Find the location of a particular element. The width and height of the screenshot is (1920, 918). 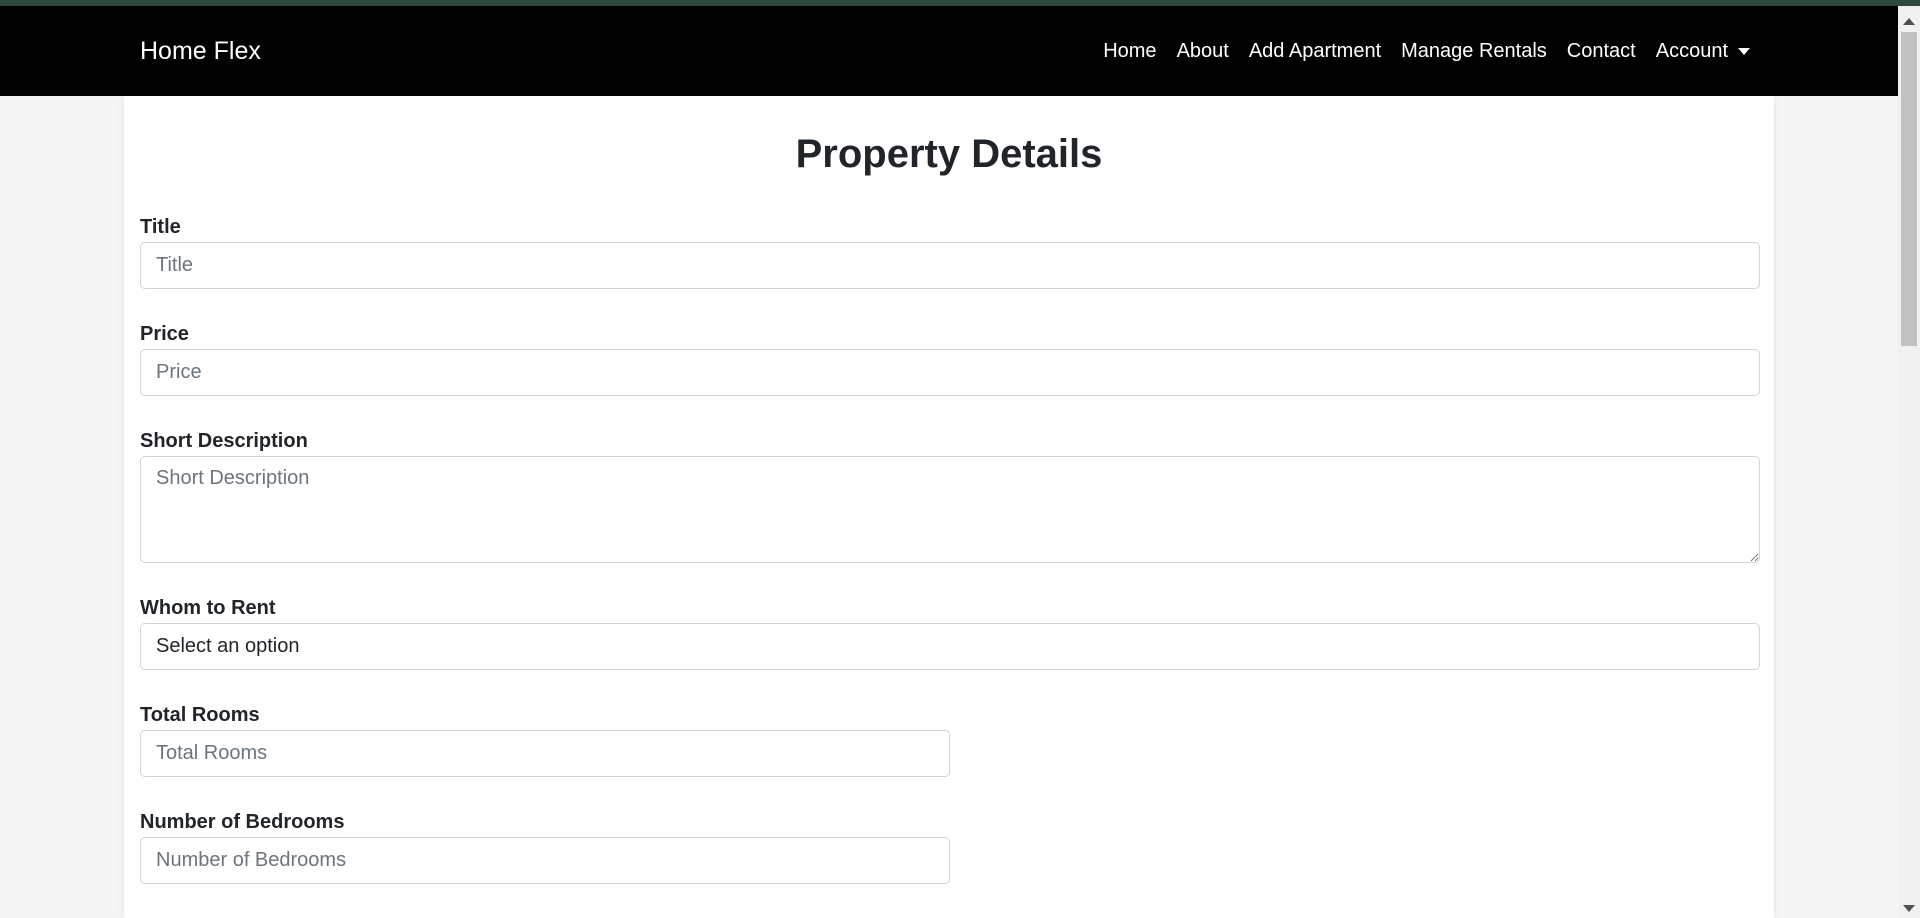

title-label: Title is located at coordinates (160, 227).